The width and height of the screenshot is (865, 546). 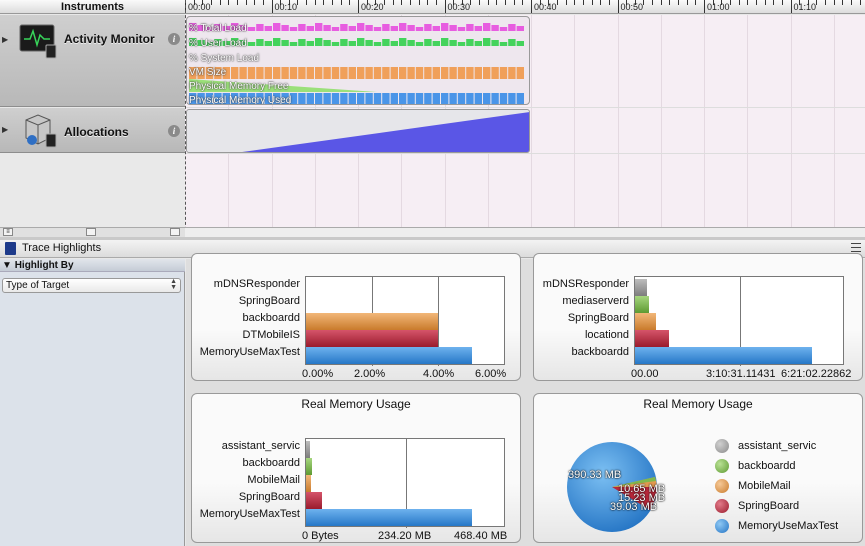 I want to click on timeline-scrollbar, so click(x=525, y=232).